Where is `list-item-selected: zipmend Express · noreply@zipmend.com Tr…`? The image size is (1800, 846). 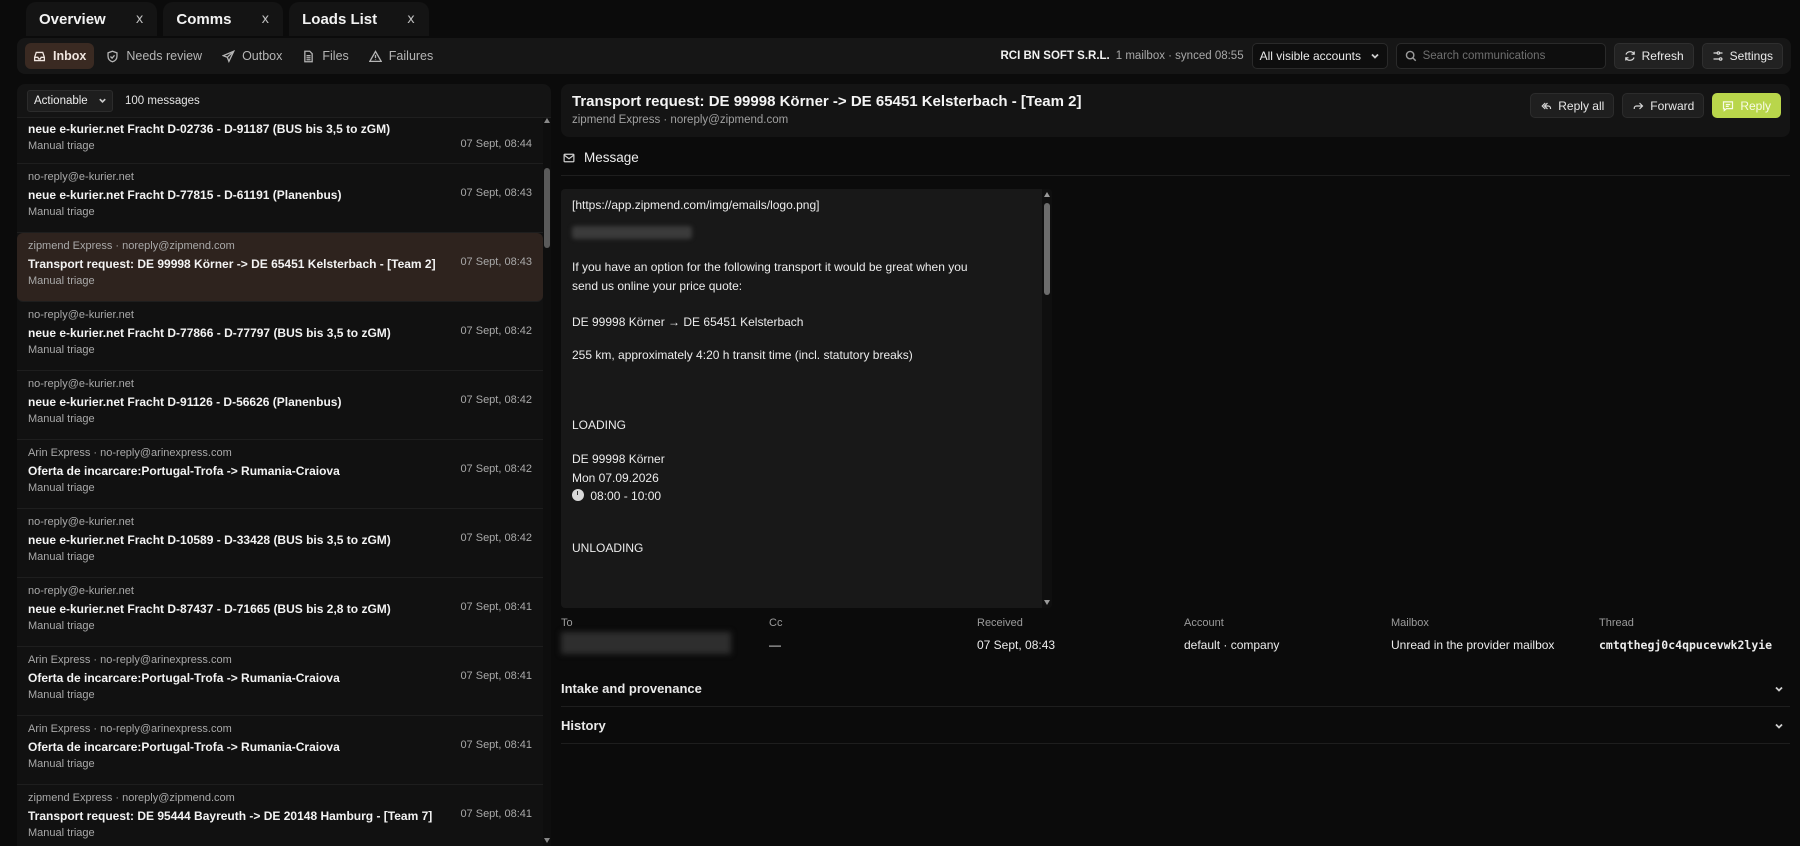
list-item-selected: zipmend Express · noreply@zipmend.com Tr… is located at coordinates (280, 267).